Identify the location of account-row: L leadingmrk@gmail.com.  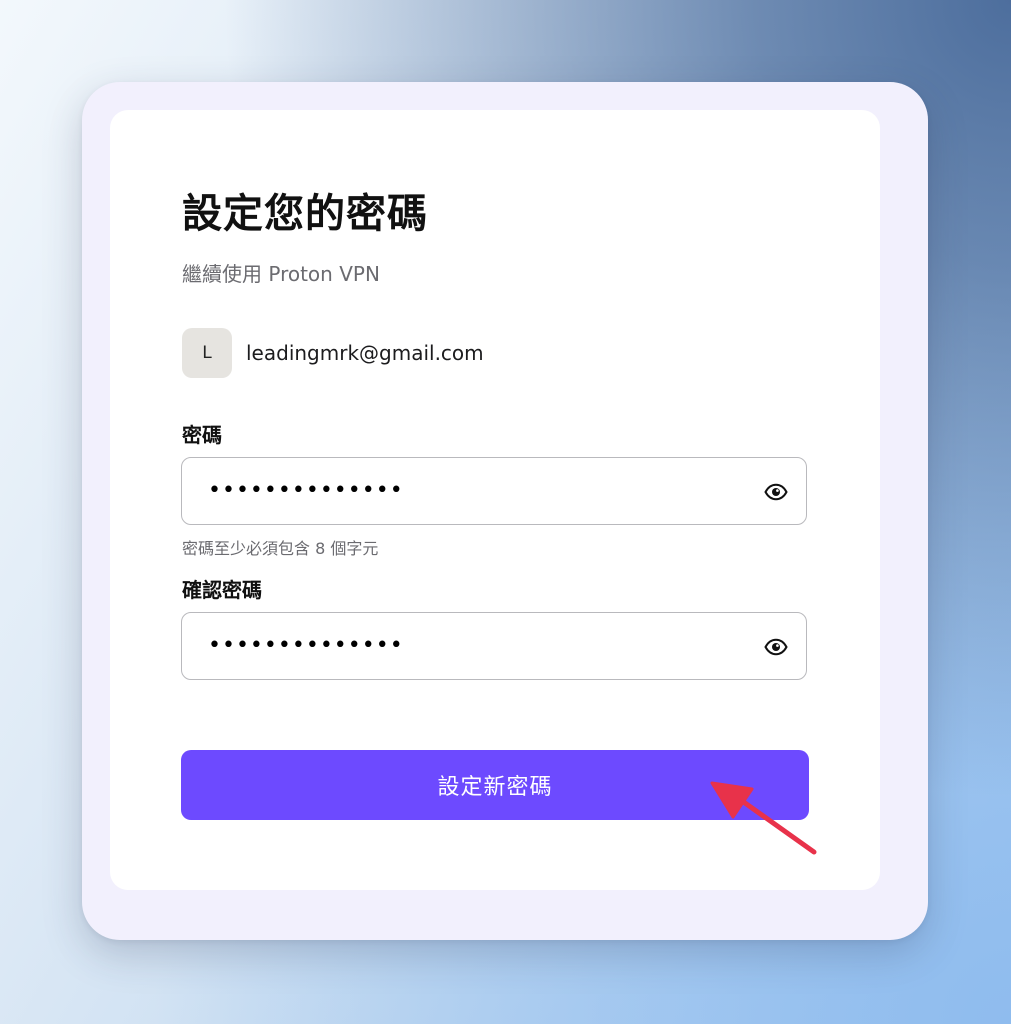
(333, 353).